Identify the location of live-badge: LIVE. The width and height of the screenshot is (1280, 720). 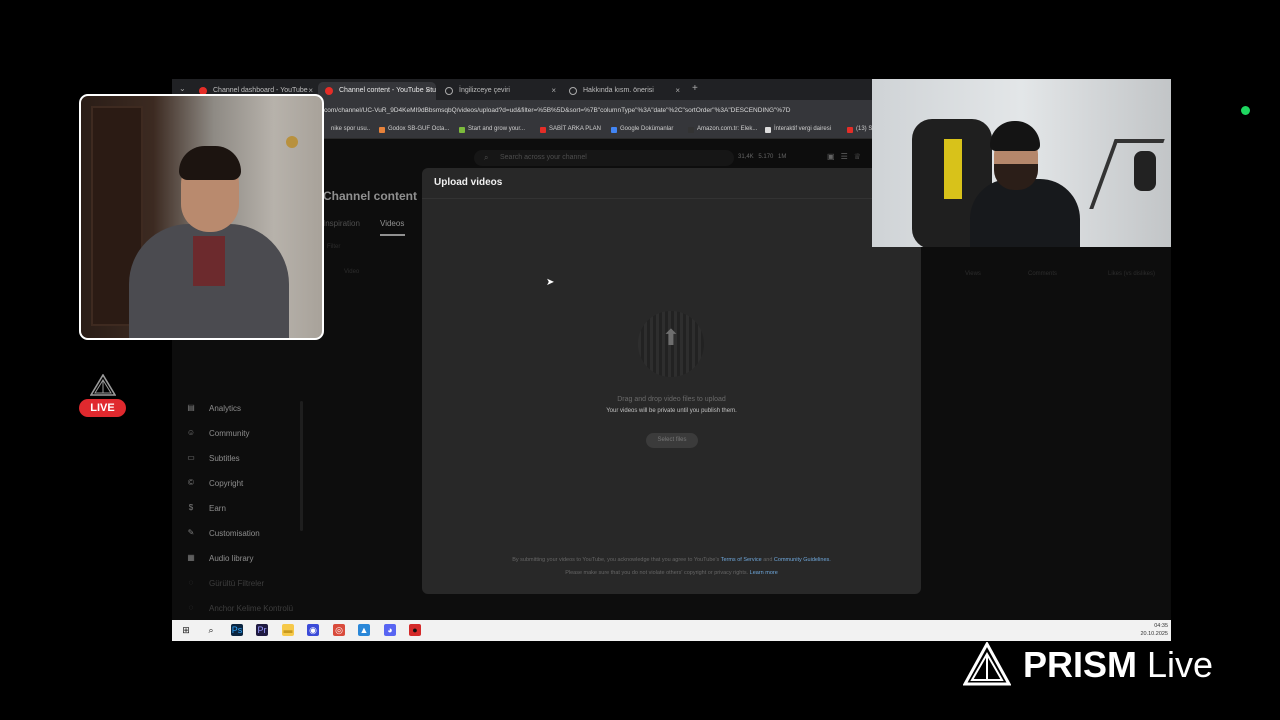
(102, 408).